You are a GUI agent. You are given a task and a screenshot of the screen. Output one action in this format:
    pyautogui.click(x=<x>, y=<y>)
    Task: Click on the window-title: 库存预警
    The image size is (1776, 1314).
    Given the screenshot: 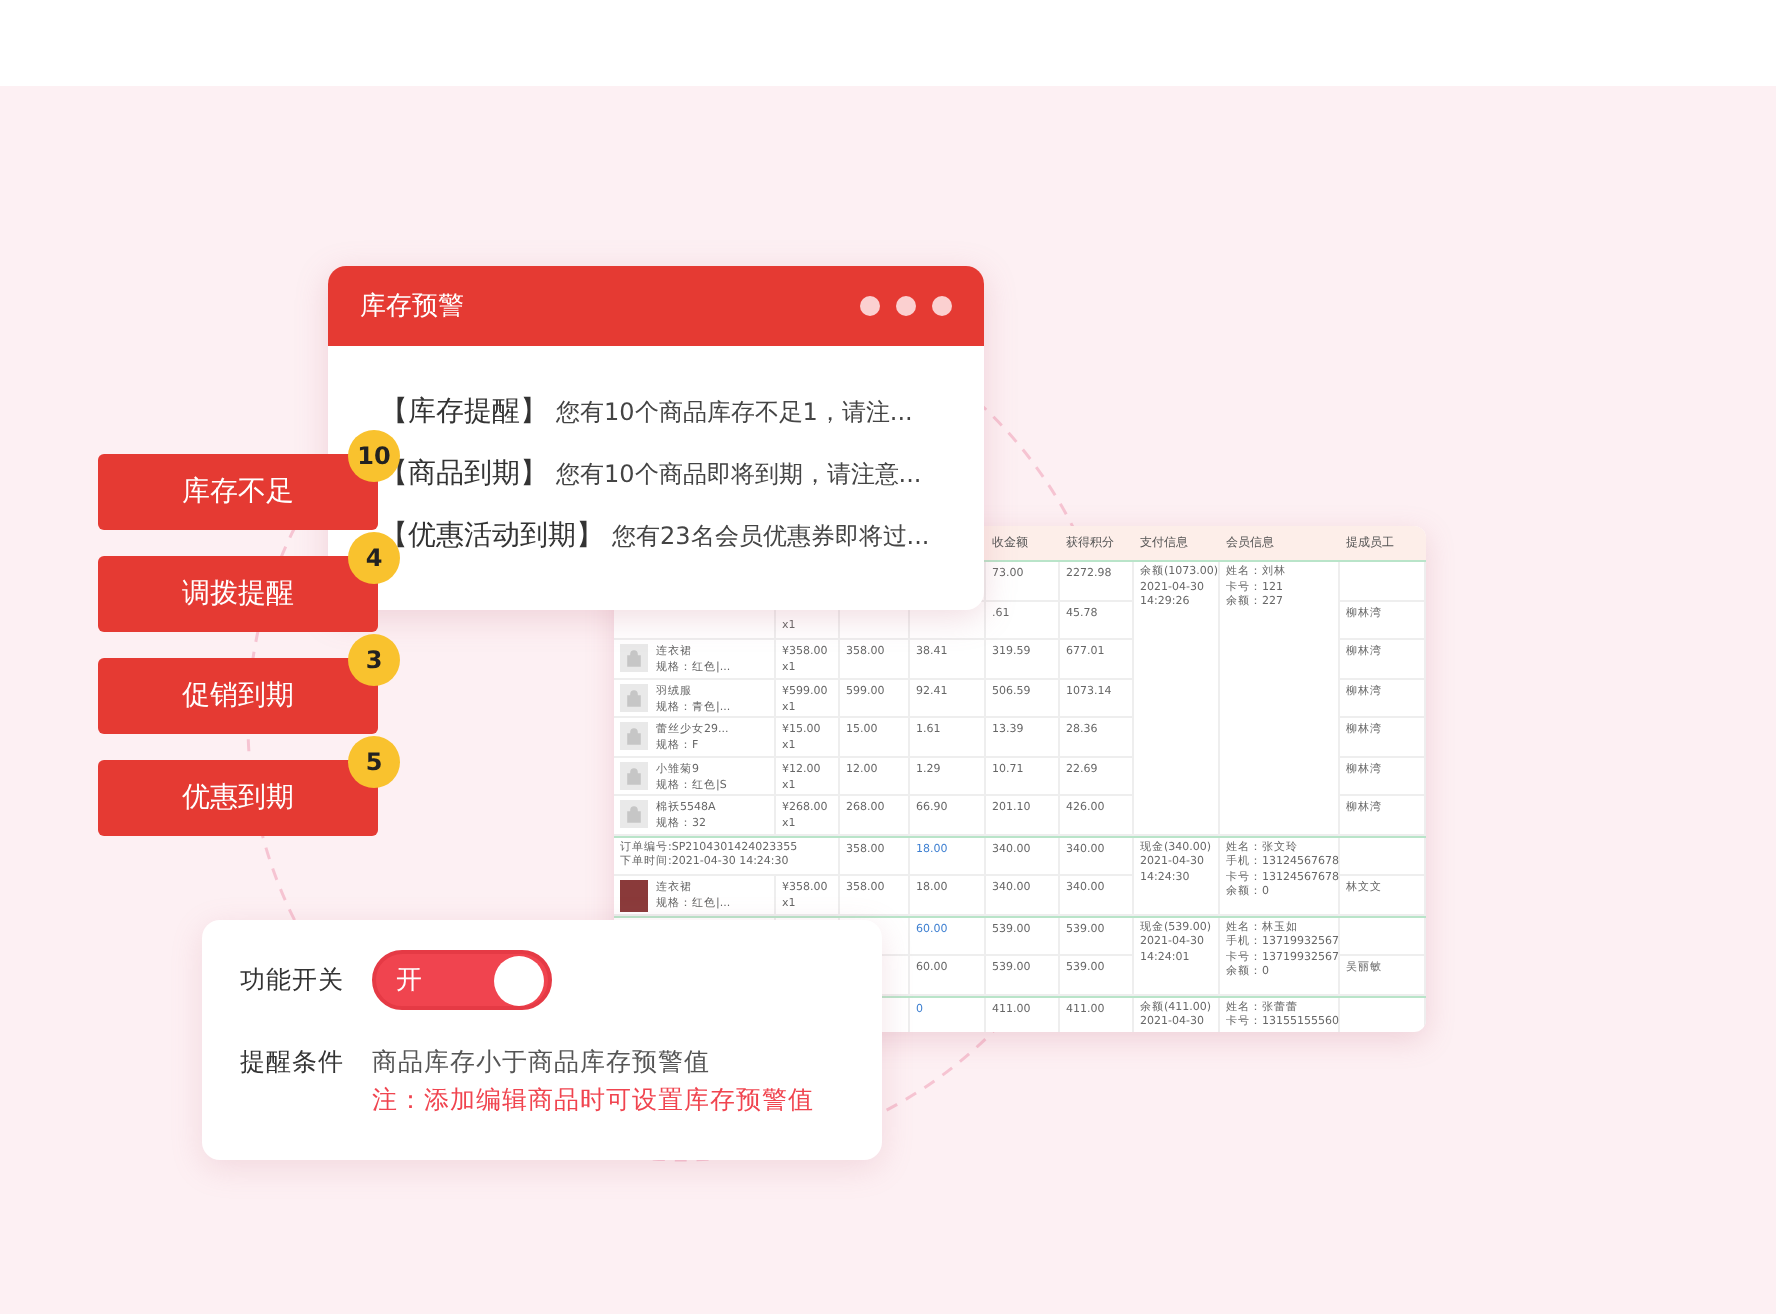 What is the action you would take?
    pyautogui.click(x=412, y=307)
    